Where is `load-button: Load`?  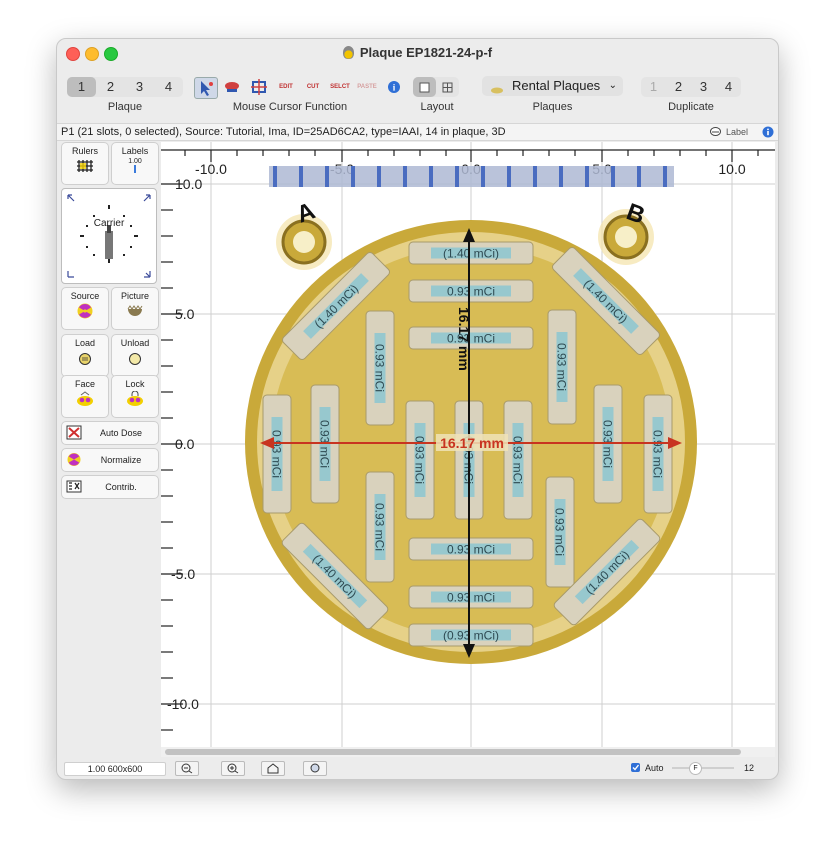 load-button: Load is located at coordinates (85, 355).